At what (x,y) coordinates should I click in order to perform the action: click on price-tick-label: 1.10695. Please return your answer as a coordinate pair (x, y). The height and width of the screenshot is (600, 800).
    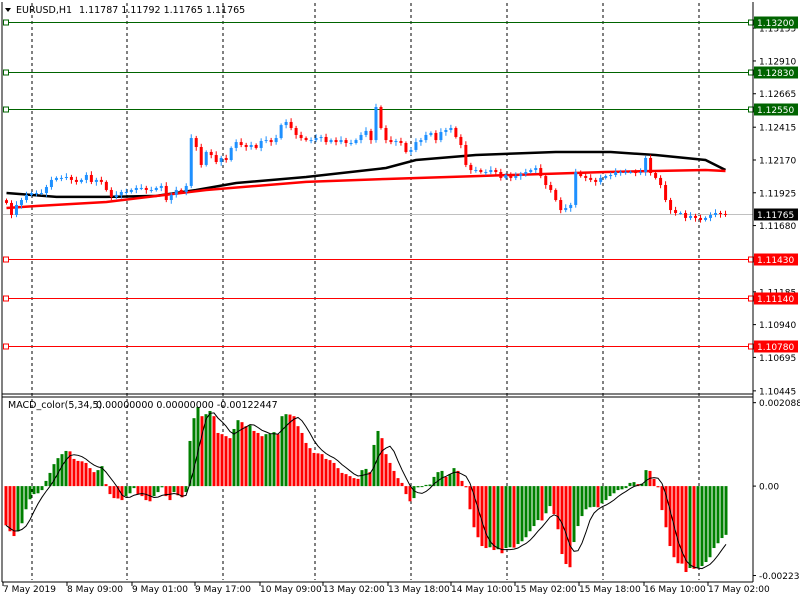
    Looking at the image, I should click on (777, 359).